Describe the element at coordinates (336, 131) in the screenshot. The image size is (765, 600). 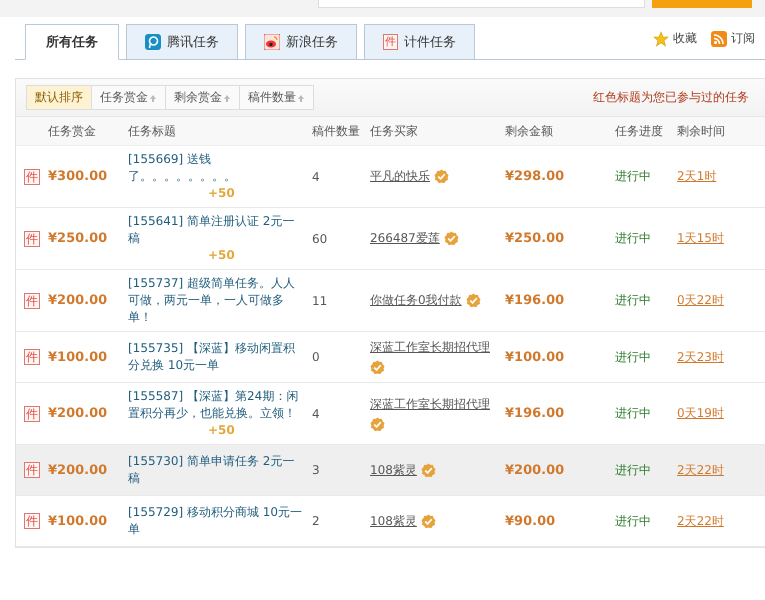
I see `column-header: 稿件数量` at that location.